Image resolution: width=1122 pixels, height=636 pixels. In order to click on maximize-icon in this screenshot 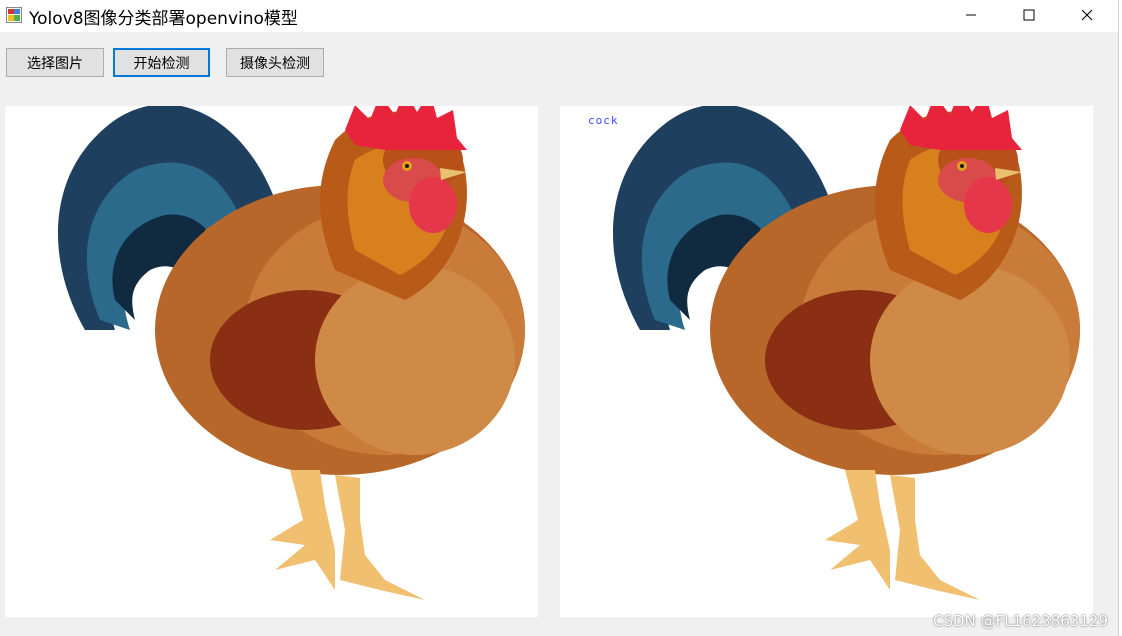, I will do `click(1029, 15)`.